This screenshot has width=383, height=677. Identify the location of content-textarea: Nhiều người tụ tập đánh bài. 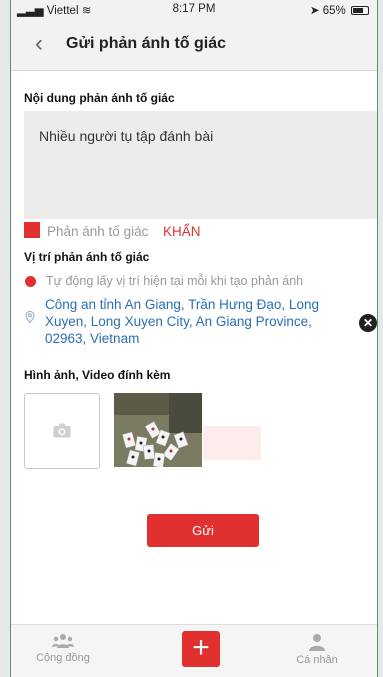
(200, 165).